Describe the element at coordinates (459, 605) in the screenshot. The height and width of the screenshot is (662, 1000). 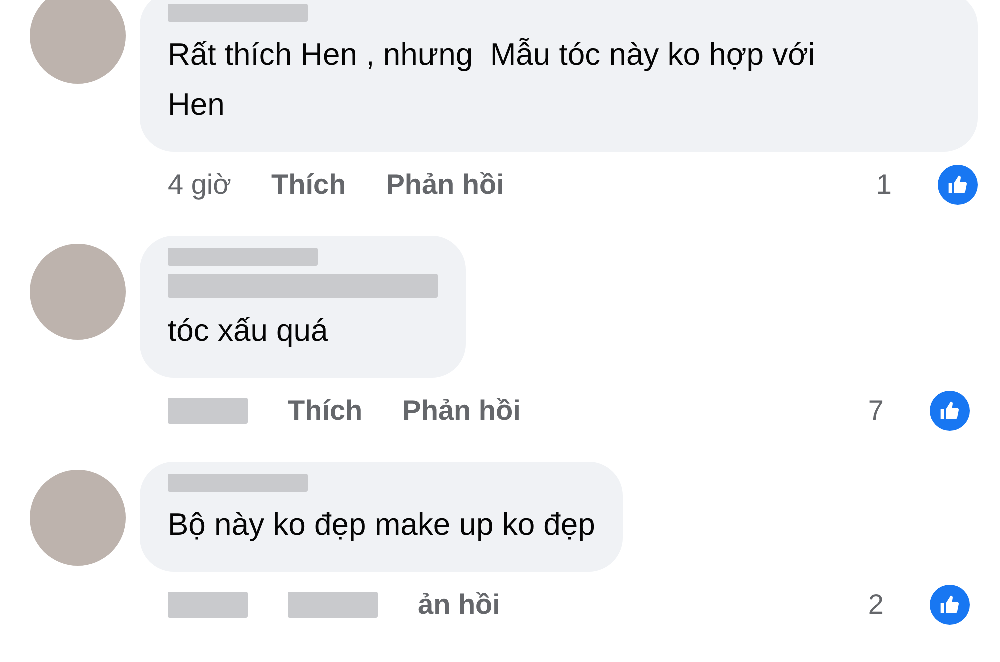
I see `comment-action-link: ản hồi` at that location.